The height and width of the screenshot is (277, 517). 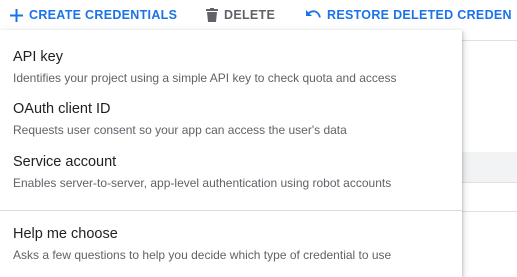 What do you see at coordinates (419, 15) in the screenshot?
I see `restore-deleted-credentials-label: RESTORE DELETED CREDEN` at bounding box center [419, 15].